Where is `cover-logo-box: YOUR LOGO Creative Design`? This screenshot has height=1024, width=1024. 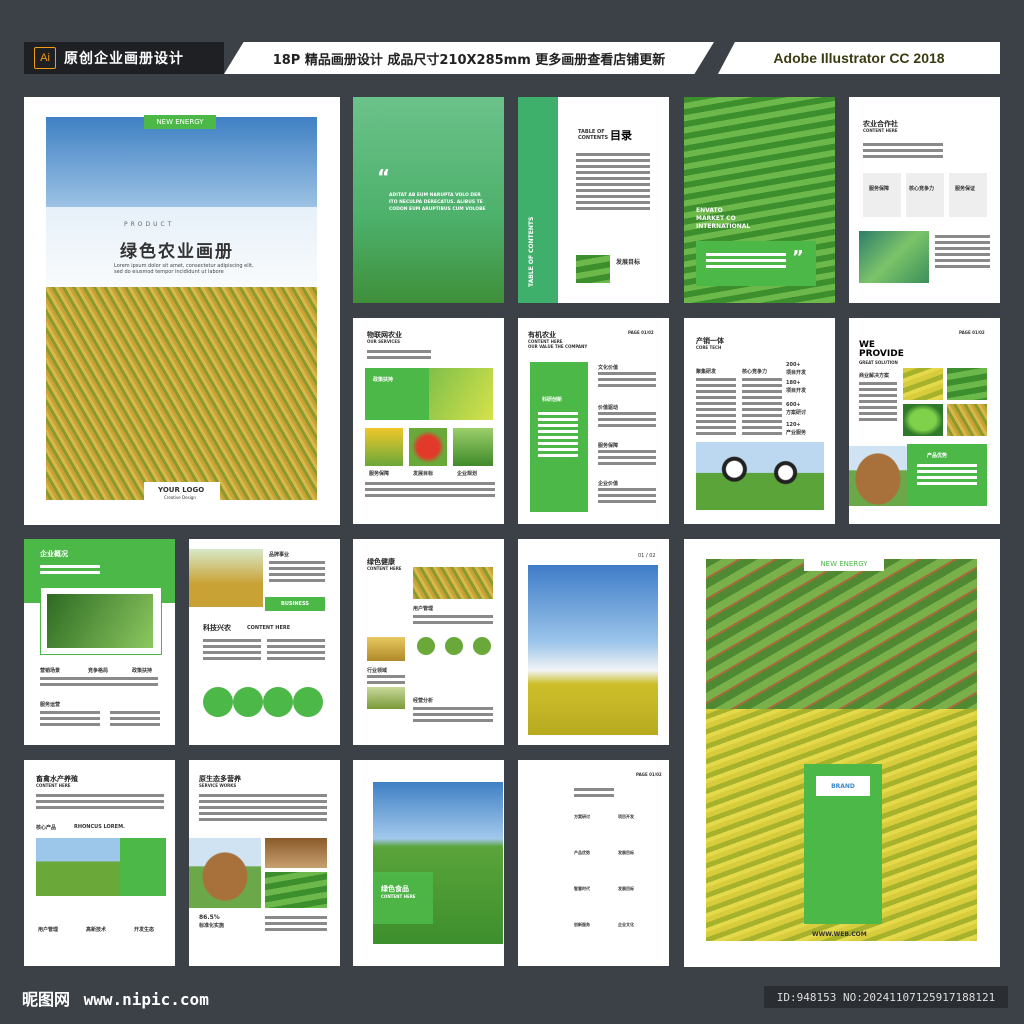 cover-logo-box: YOUR LOGO Creative Design is located at coordinates (182, 493).